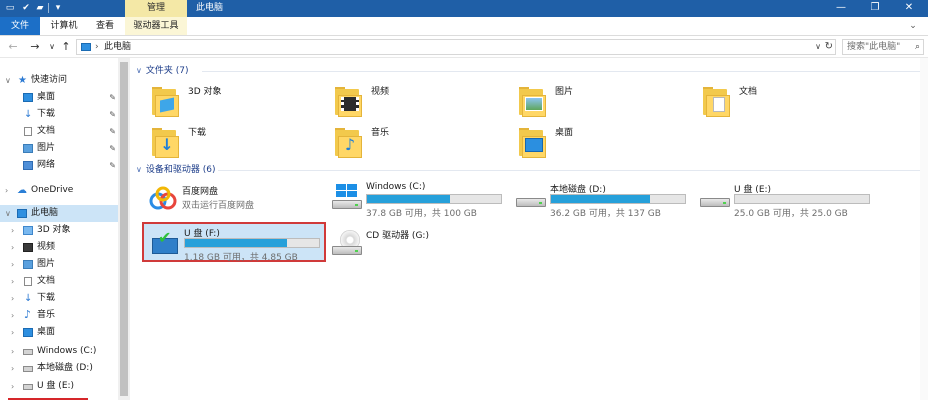 The height and width of the screenshot is (400, 928). What do you see at coordinates (59, 80) in the screenshot?
I see `nav-quick-access: ∨ ★ 快速访问` at bounding box center [59, 80].